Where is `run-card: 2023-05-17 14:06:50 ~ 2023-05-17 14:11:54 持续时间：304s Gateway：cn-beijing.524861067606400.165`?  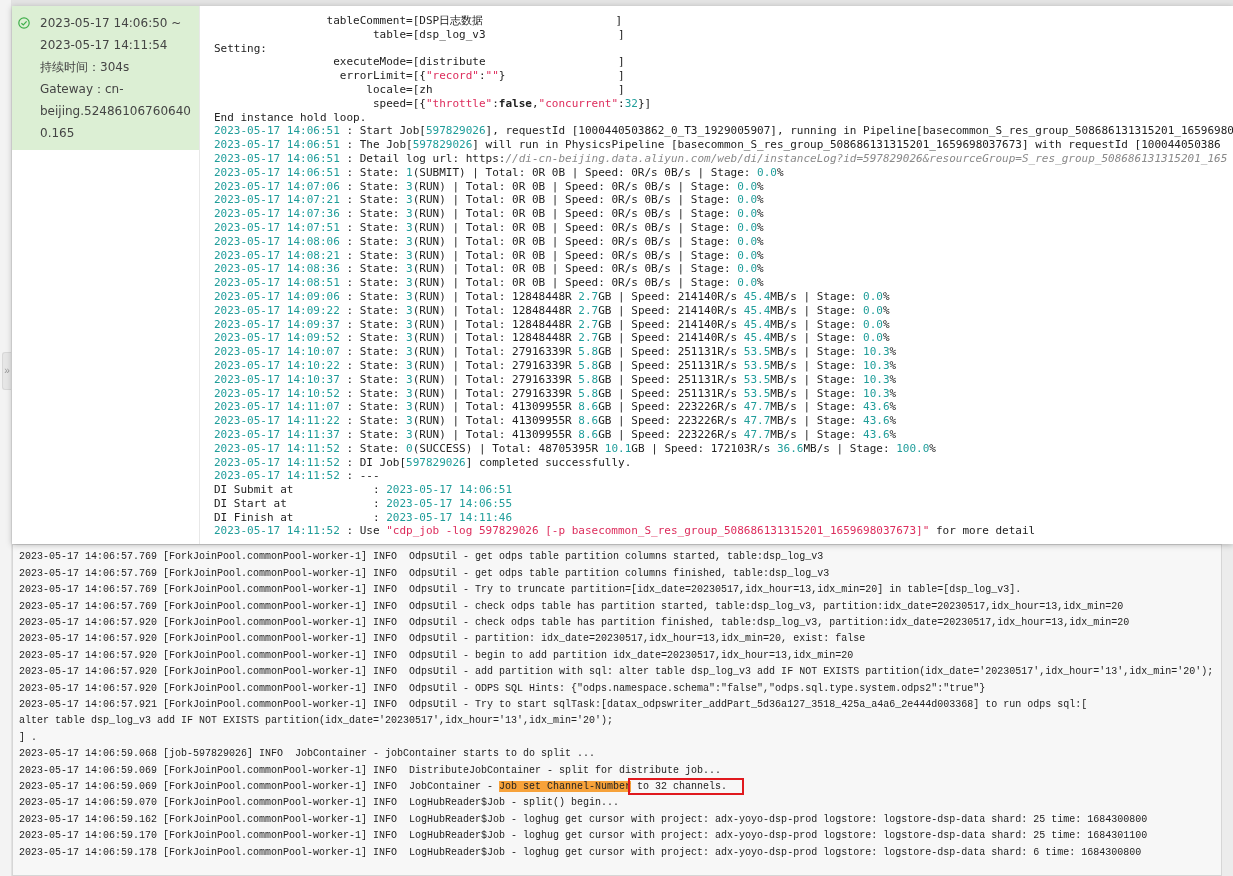
run-card: 2023-05-17 14:06:50 ~ 2023-05-17 14:11:54 持续时间：304s Gateway：cn-beijing.524861067606400.165 is located at coordinates (105, 78).